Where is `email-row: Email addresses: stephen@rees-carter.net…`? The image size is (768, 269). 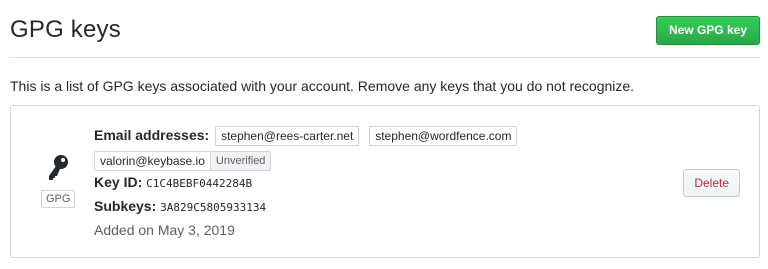 email-row: Email addresses: stephen@rees-carter.net… is located at coordinates (374, 135).